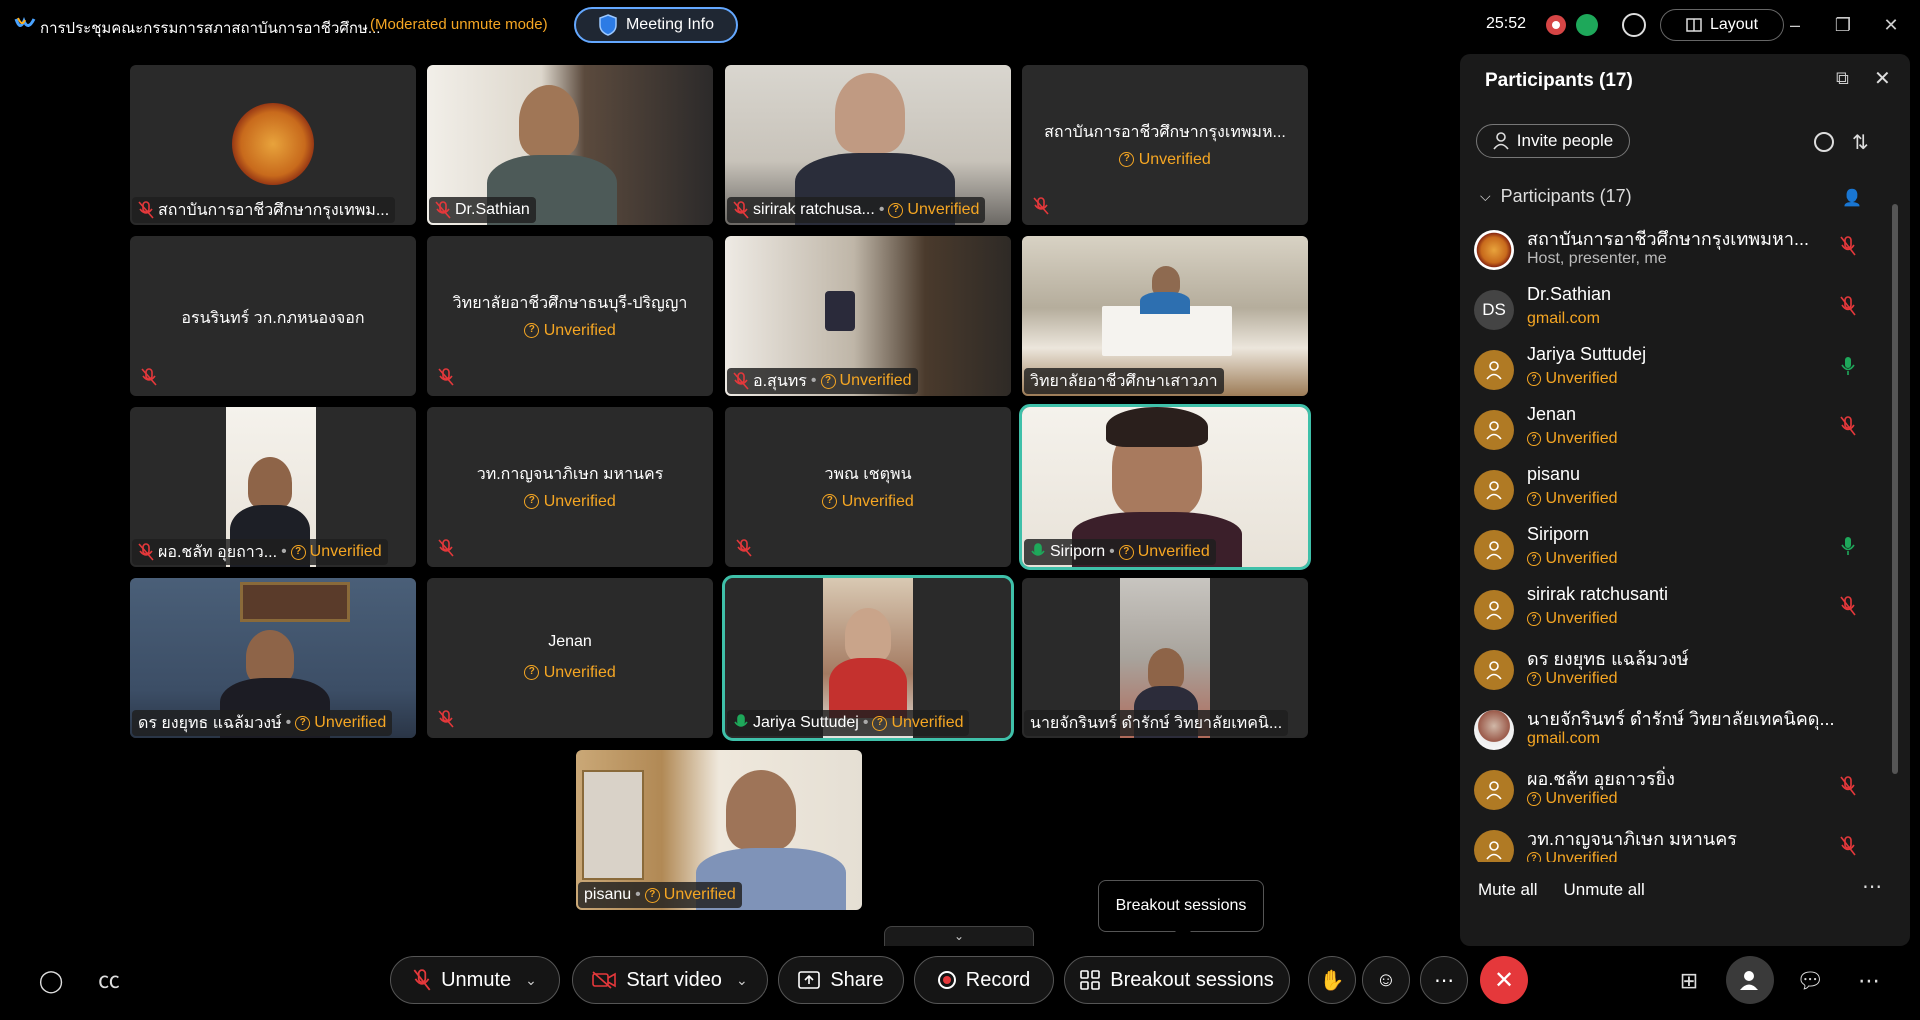 This screenshot has width=1920, height=1020. What do you see at coordinates (984, 980) in the screenshot?
I see `record-button: Record` at bounding box center [984, 980].